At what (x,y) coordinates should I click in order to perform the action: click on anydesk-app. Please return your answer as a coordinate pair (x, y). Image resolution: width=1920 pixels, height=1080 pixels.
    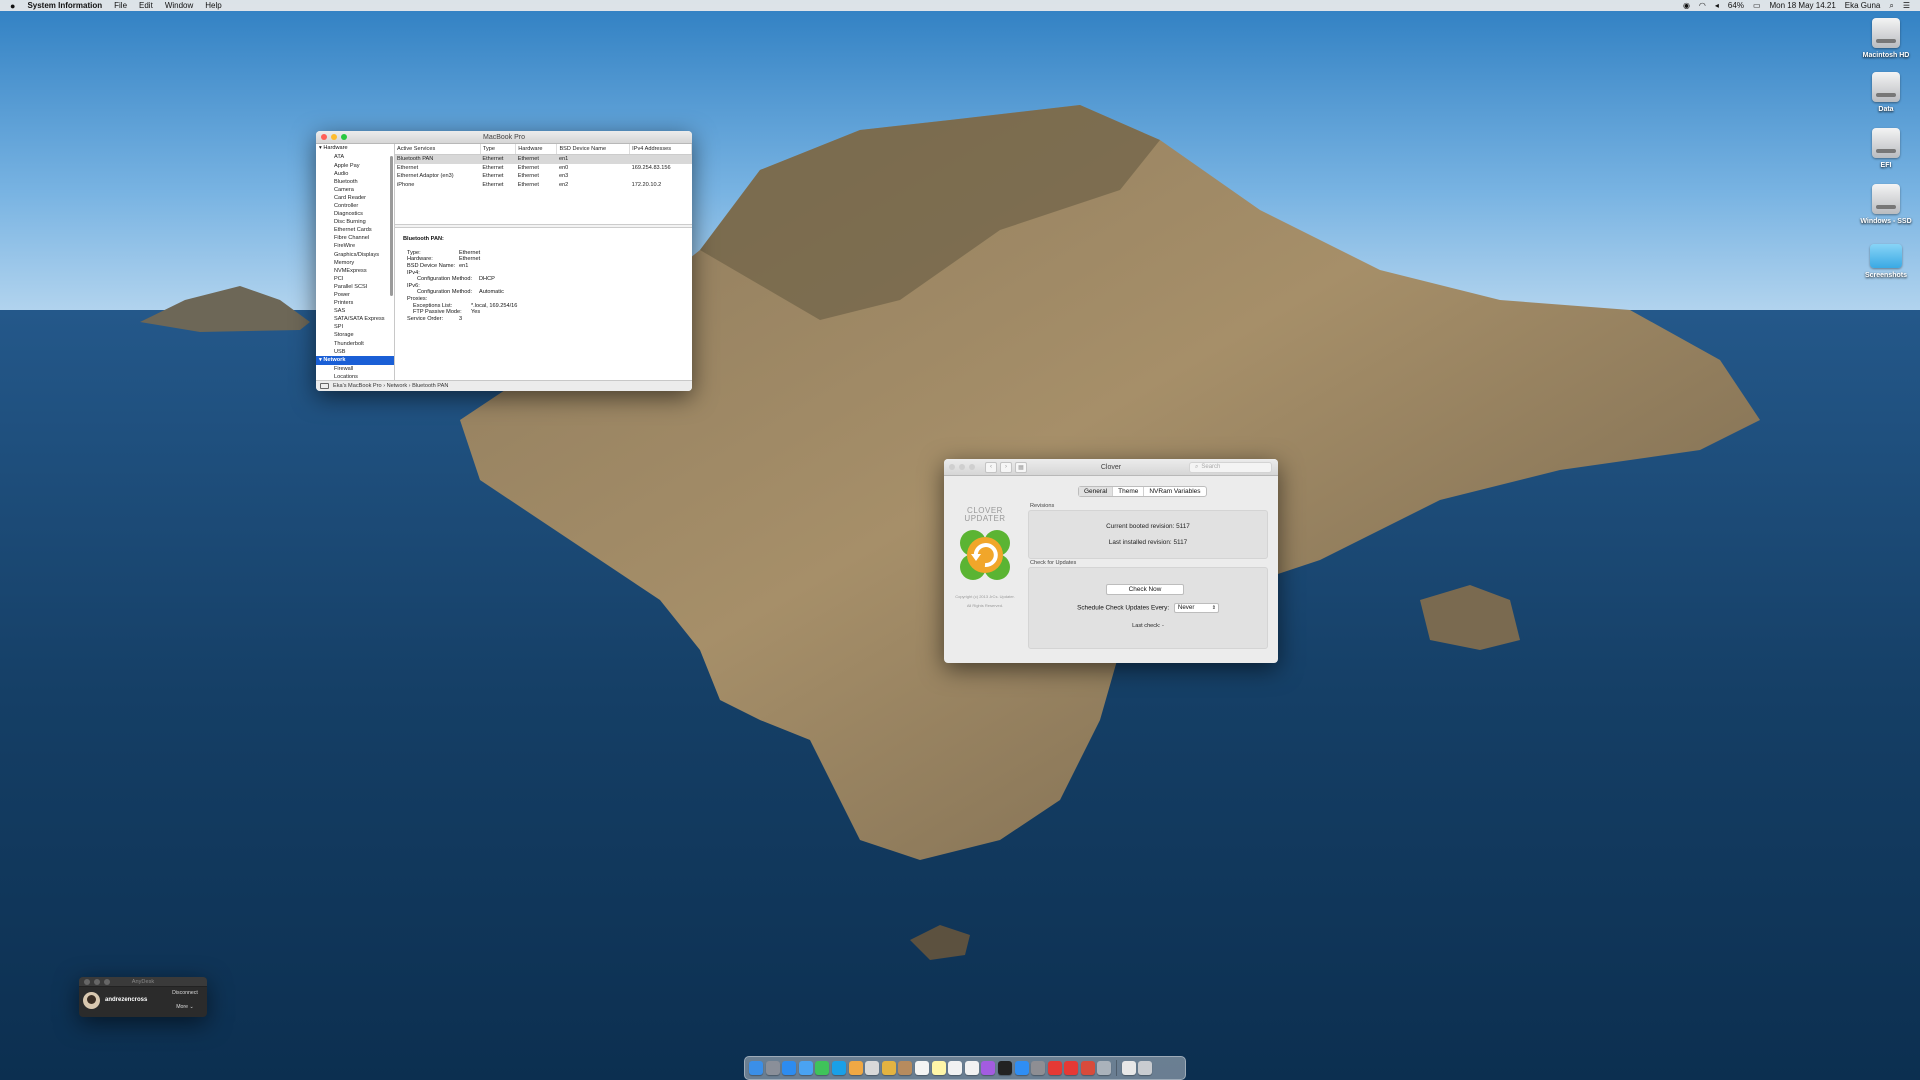
    Looking at the image, I should click on (1054, 1068).